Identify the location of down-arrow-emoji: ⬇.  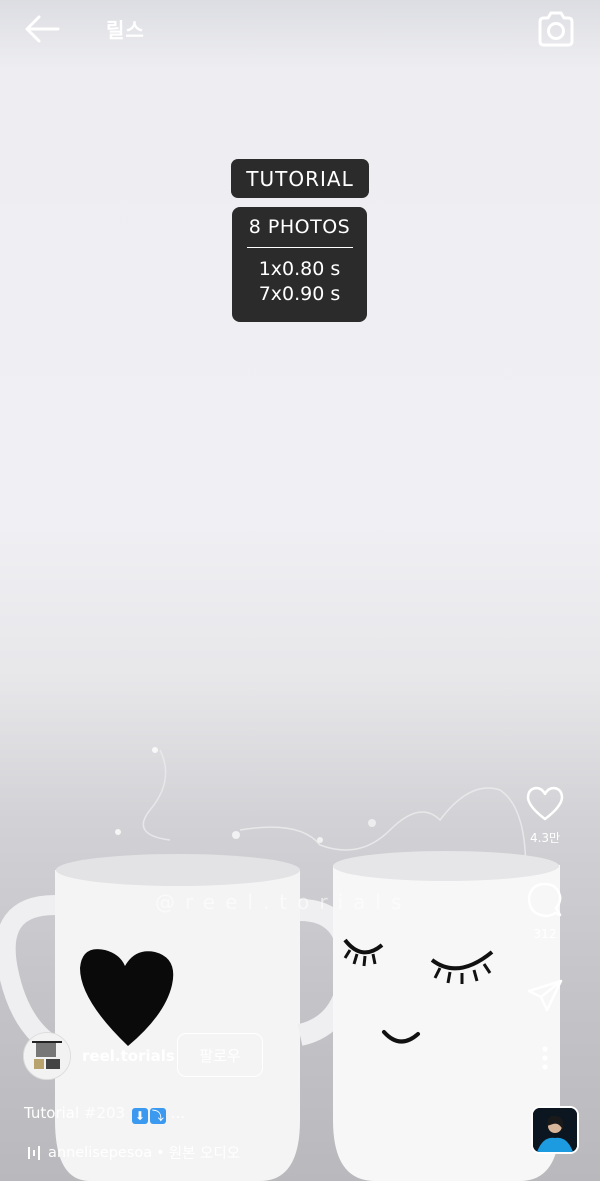
(139, 1116).